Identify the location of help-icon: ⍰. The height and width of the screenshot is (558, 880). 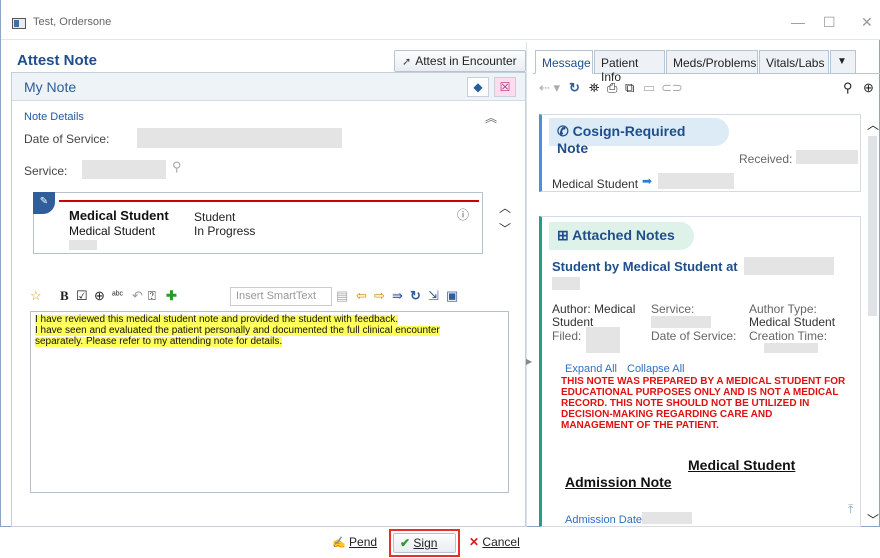
(152, 296).